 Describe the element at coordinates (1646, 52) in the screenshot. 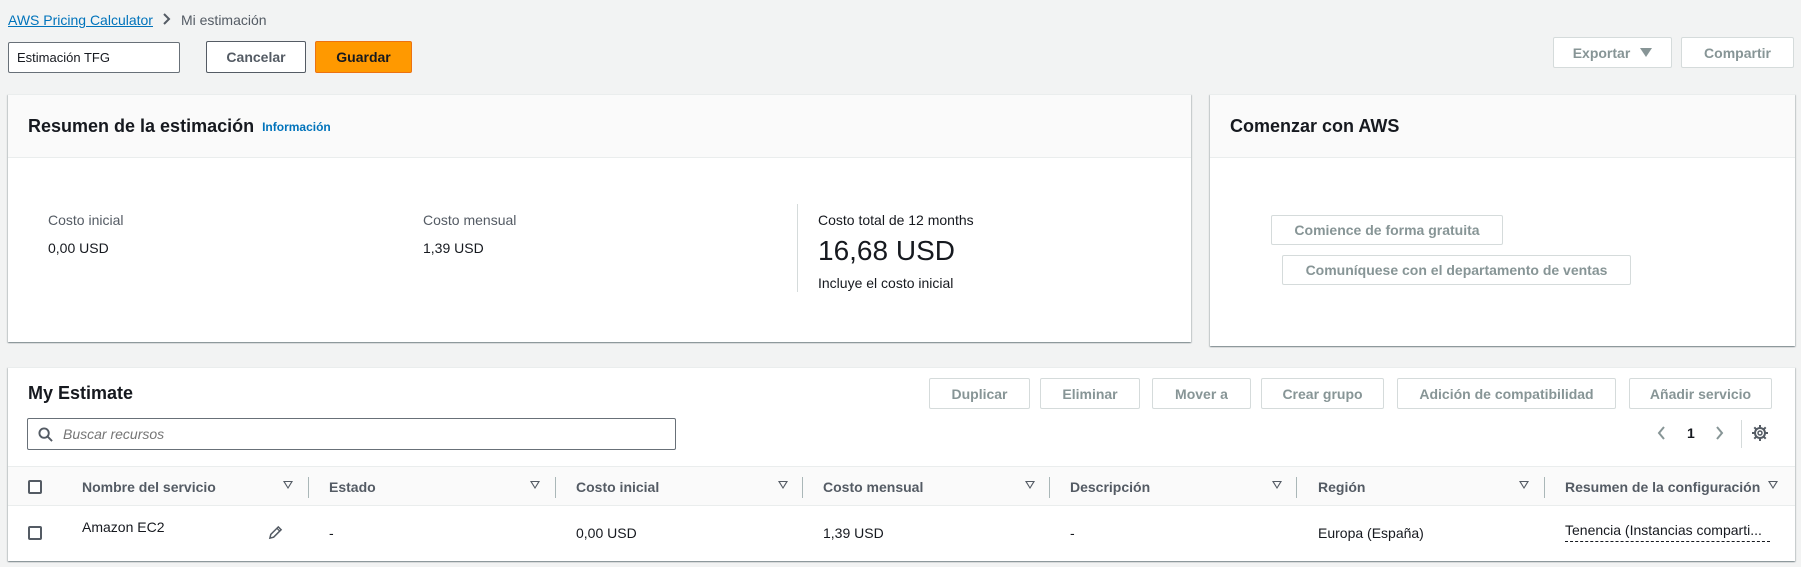

I see `caret-down-icon` at that location.